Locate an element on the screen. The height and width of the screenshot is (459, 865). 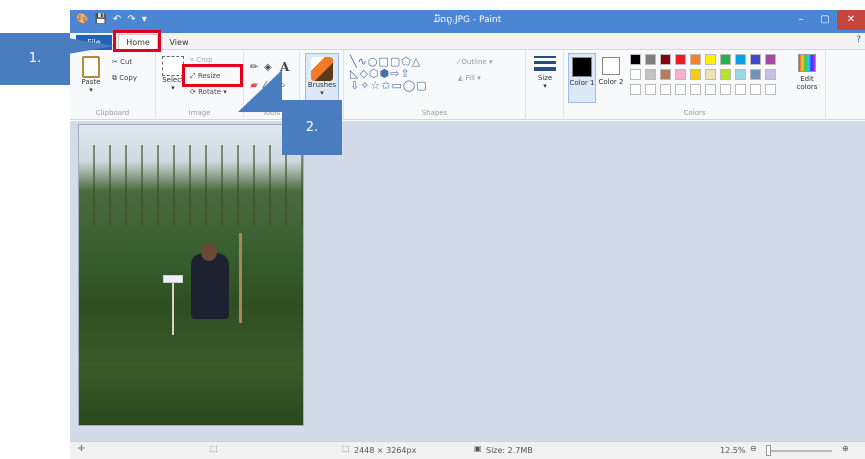
zoom-slider is located at coordinates (799, 450).